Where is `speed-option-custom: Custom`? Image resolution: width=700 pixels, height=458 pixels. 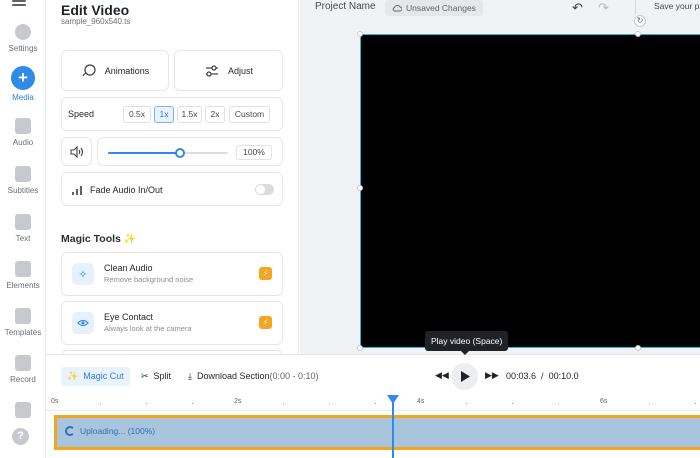 speed-option-custom: Custom is located at coordinates (249, 114).